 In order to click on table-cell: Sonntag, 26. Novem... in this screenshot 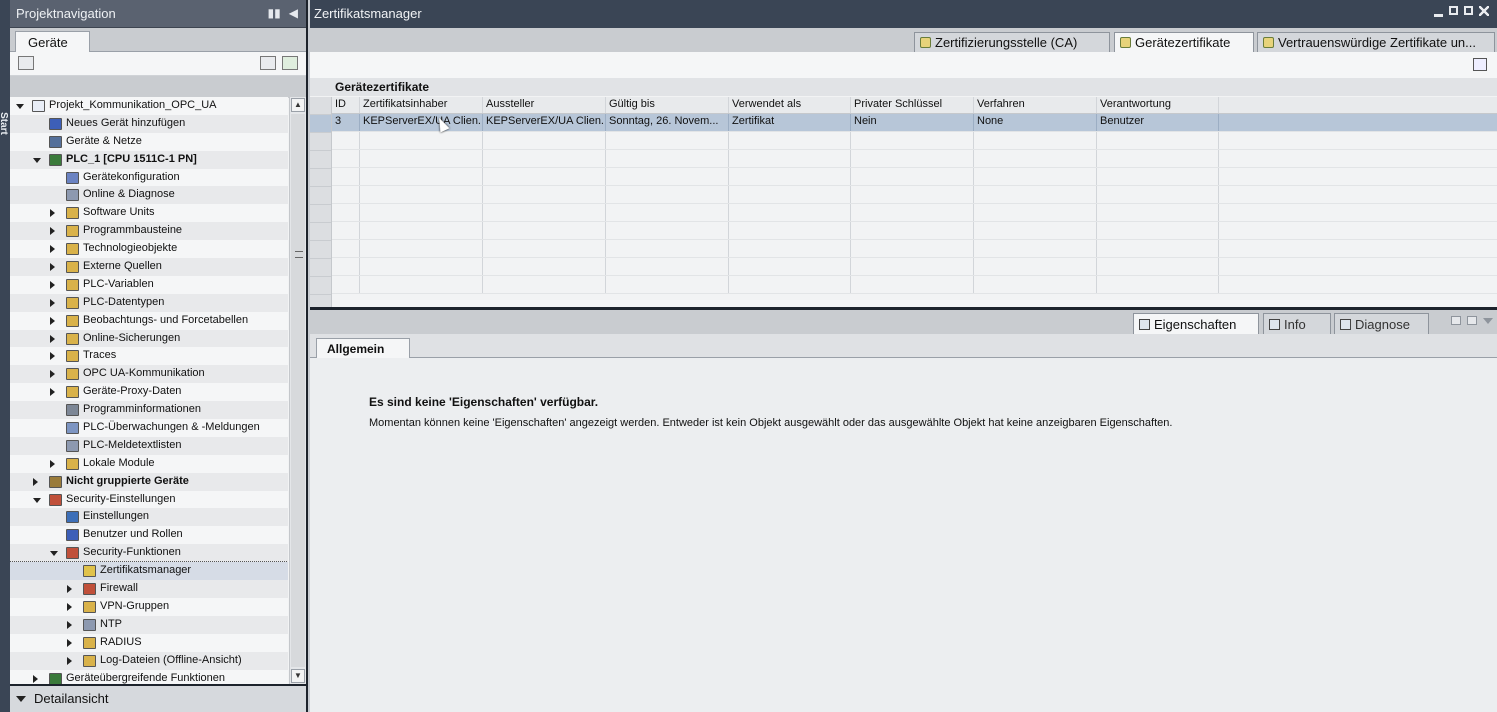, I will do `click(667, 122)`.